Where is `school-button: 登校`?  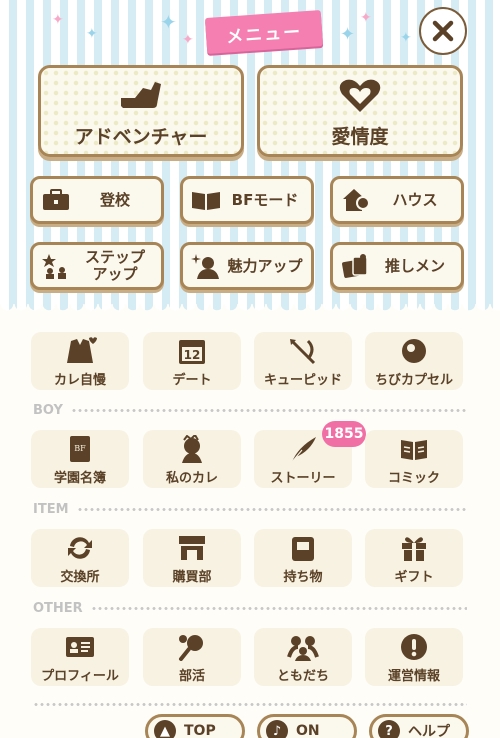 school-button: 登校 is located at coordinates (97, 200).